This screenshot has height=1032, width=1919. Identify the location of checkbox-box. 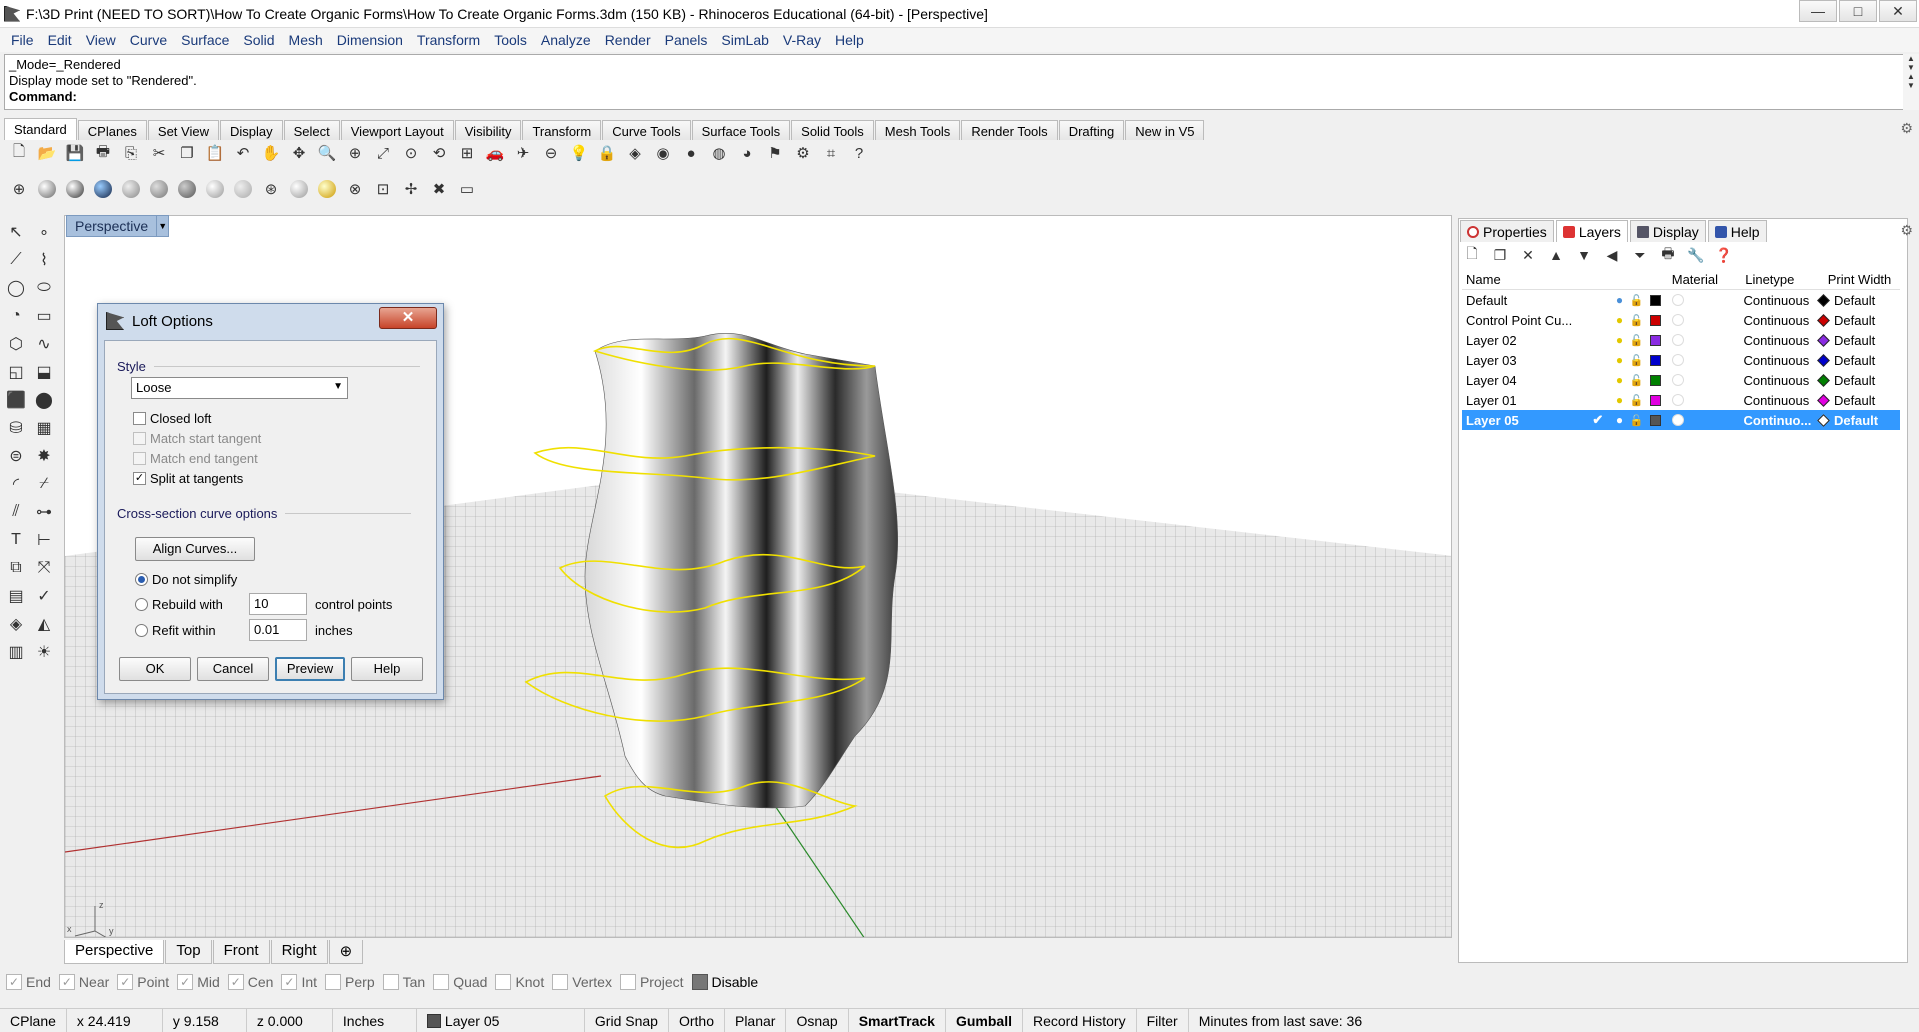
(139, 418).